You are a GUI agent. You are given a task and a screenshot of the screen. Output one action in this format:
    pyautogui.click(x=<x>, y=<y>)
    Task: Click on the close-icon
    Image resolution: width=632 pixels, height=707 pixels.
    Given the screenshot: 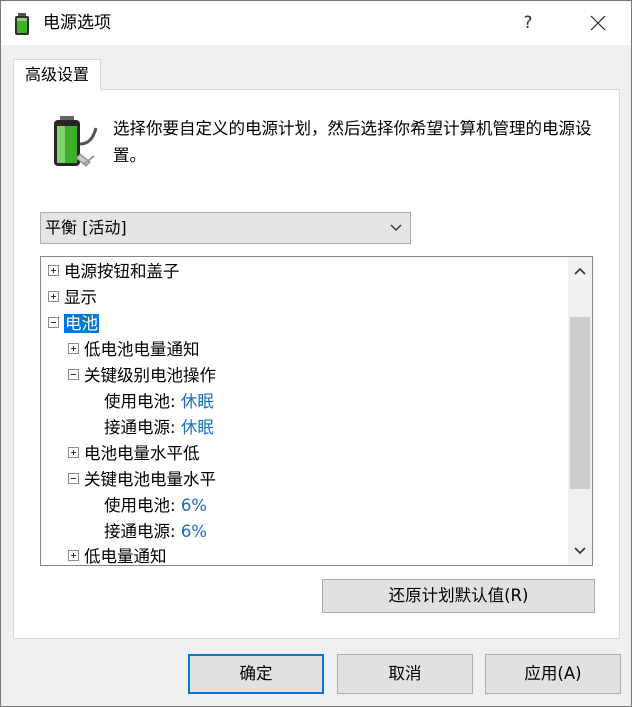 What is the action you would take?
    pyautogui.click(x=598, y=23)
    